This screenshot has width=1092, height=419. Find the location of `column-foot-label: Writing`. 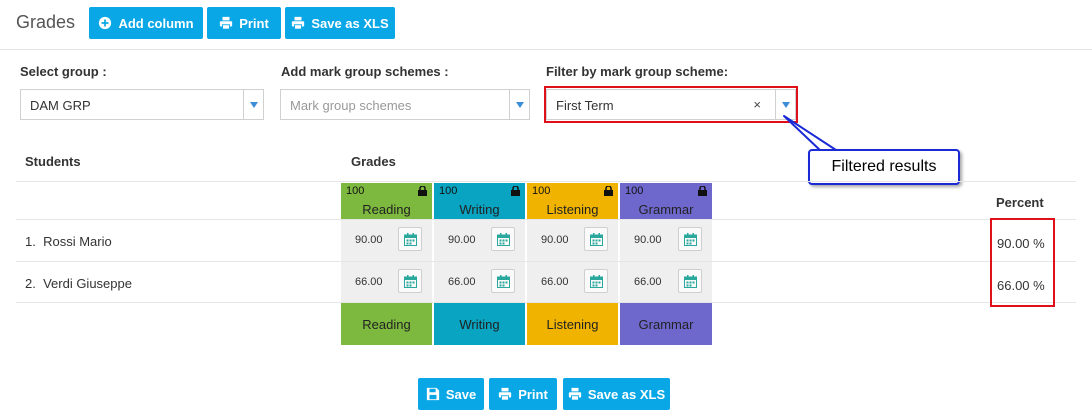

column-foot-label: Writing is located at coordinates (479, 324).